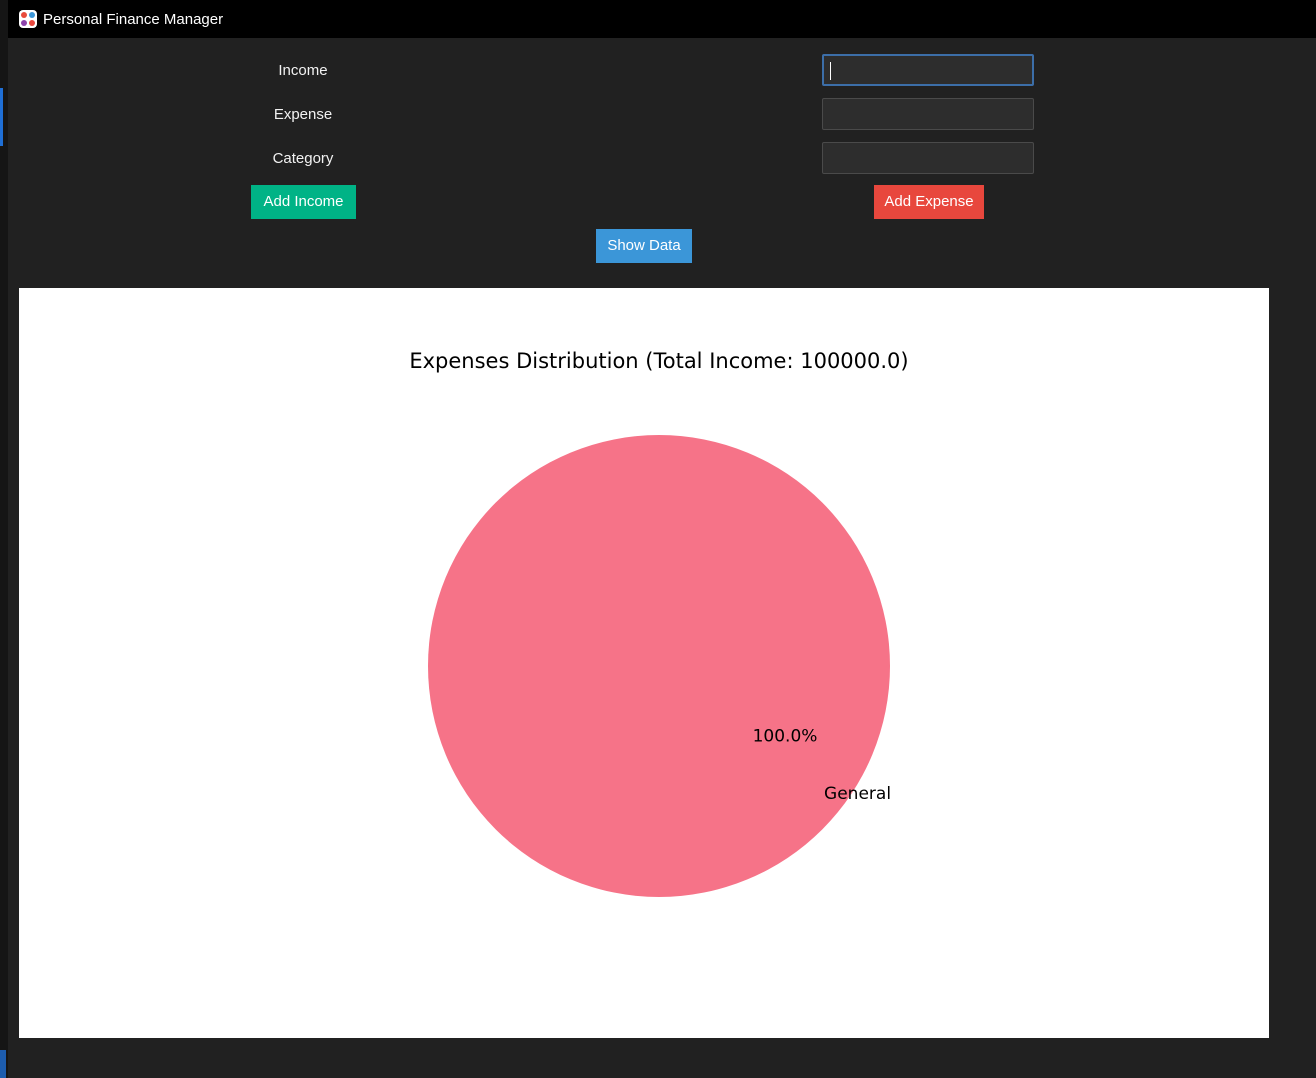  What do you see at coordinates (928, 114) in the screenshot?
I see `expense-input` at bounding box center [928, 114].